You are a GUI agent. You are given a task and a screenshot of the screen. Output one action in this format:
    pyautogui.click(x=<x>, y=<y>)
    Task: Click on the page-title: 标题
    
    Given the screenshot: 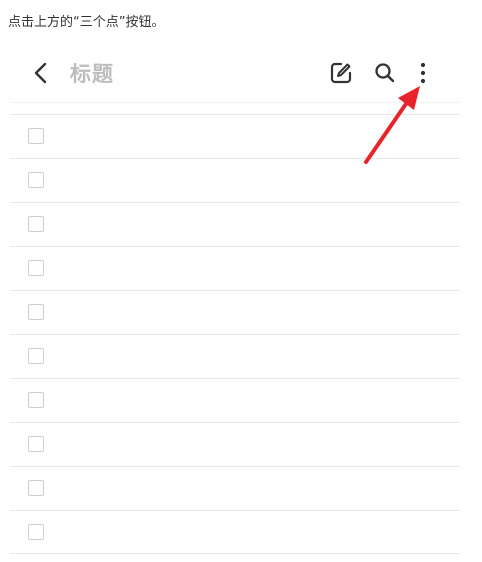 What is the action you would take?
    pyautogui.click(x=92, y=74)
    